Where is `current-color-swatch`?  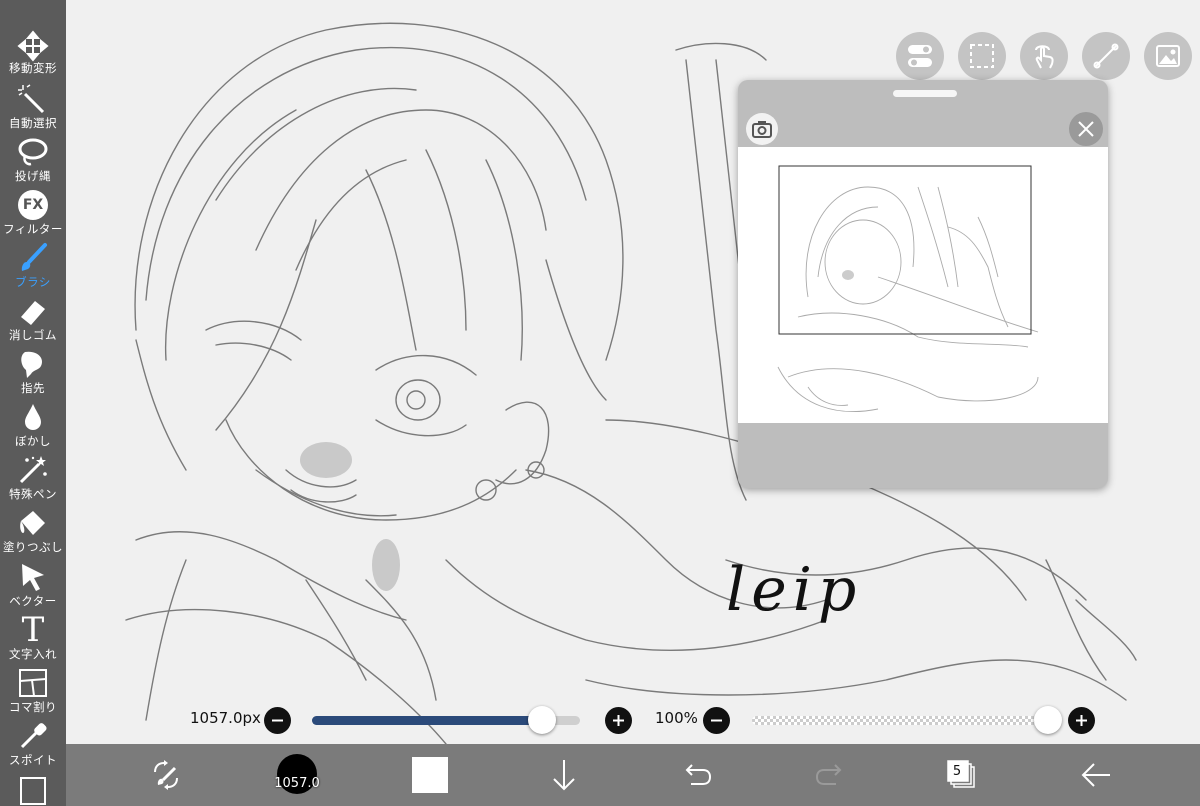 current-color-swatch is located at coordinates (430, 775).